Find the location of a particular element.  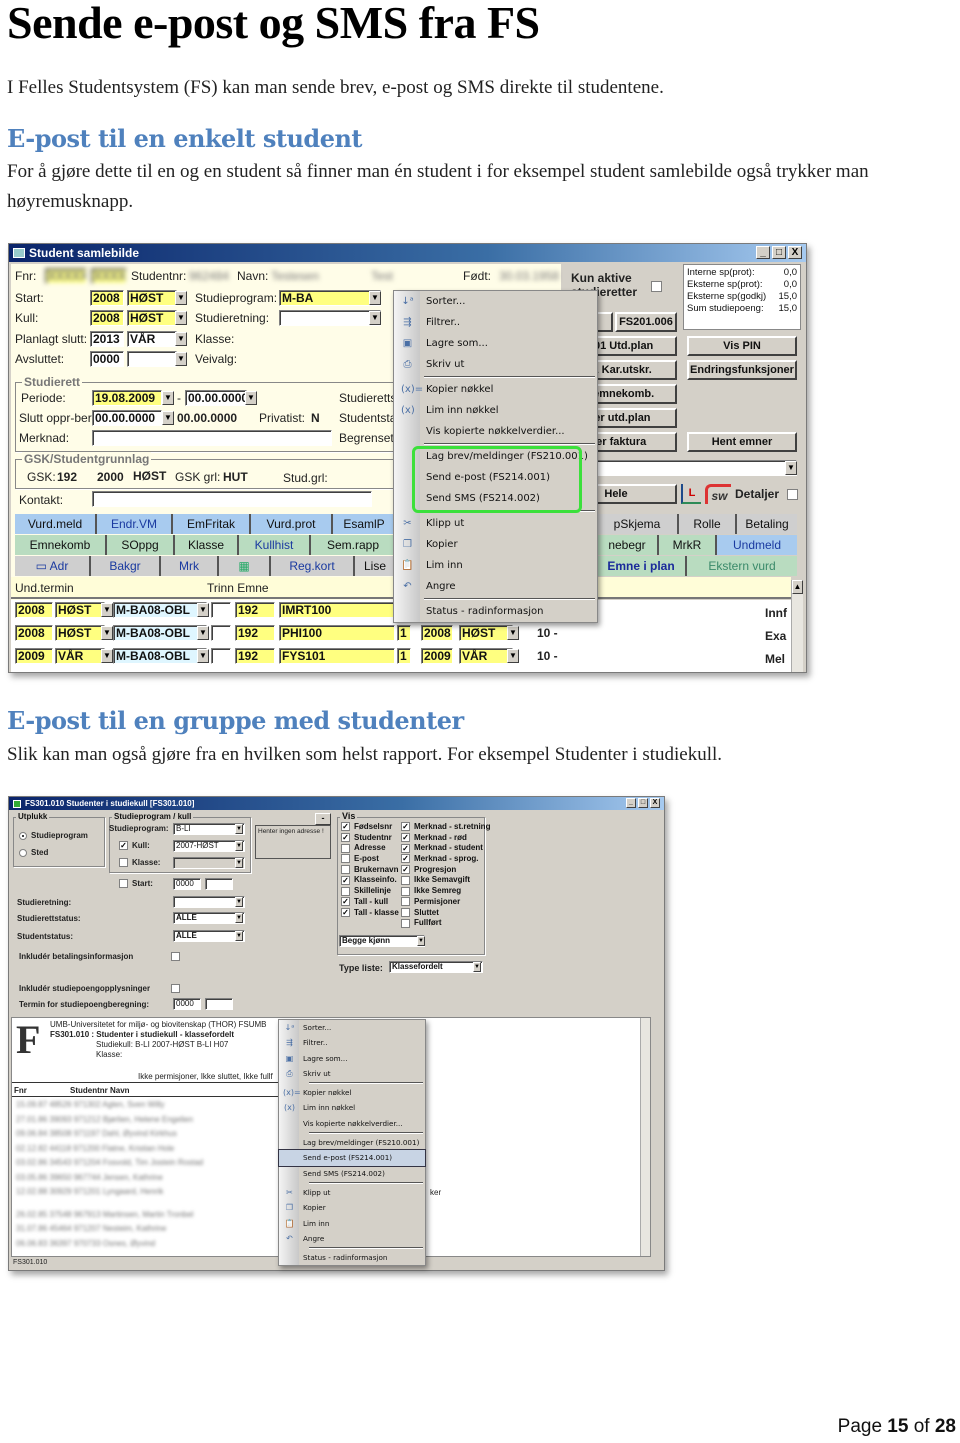

collapse-button: - is located at coordinates (323, 819).